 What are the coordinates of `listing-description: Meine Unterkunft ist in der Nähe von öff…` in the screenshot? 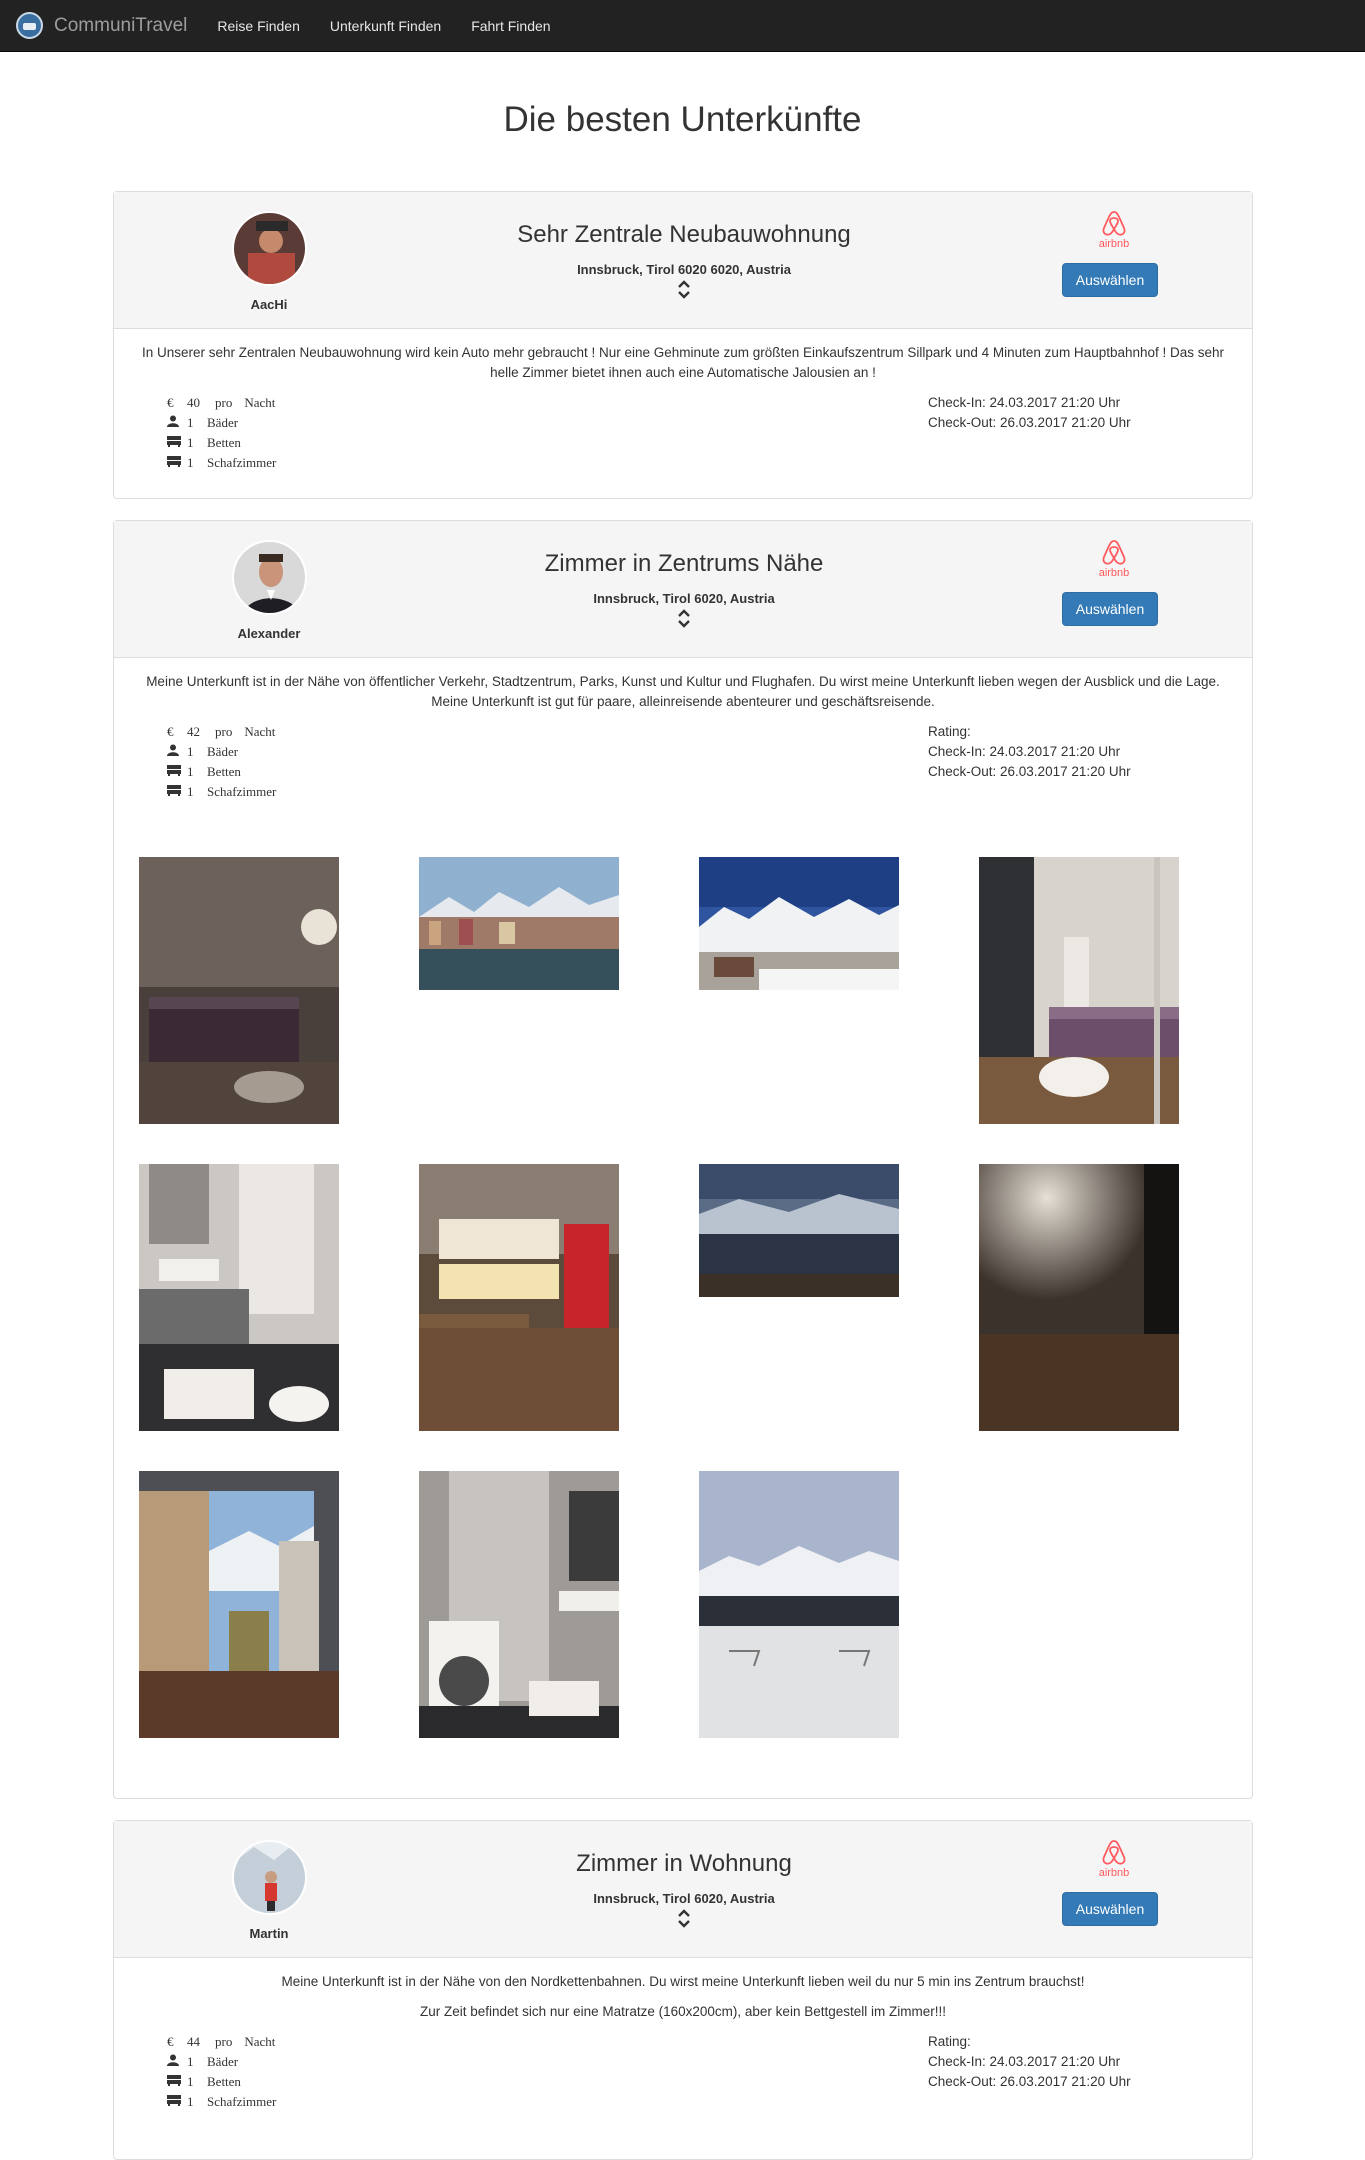 It's located at (683, 691).